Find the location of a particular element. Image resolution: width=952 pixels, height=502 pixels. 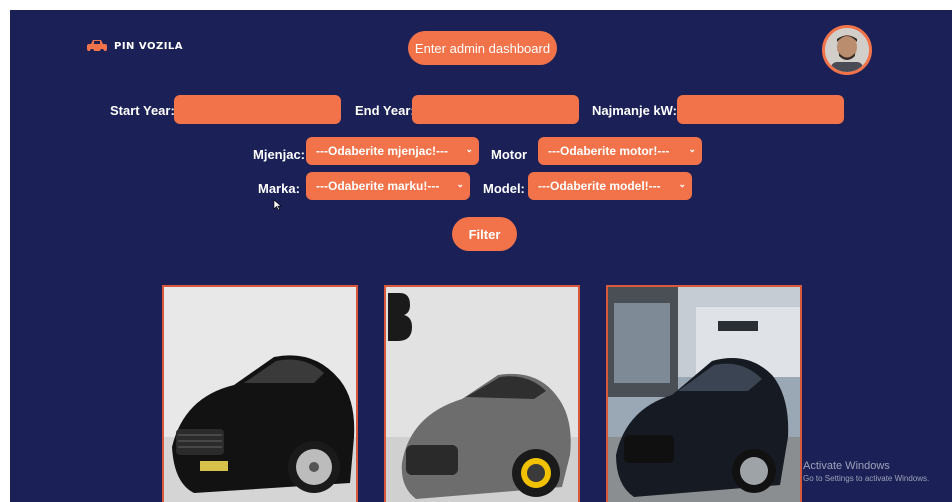

engine-select-value: ---Odaberite motor!--- is located at coordinates (609, 151).